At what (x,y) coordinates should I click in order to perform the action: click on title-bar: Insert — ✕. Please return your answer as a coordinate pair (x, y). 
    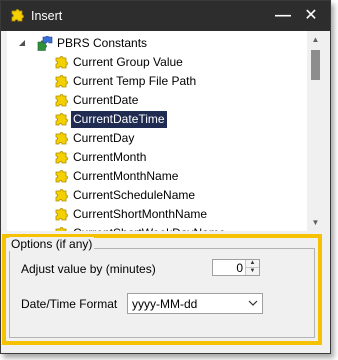
    Looking at the image, I should click on (165, 16).